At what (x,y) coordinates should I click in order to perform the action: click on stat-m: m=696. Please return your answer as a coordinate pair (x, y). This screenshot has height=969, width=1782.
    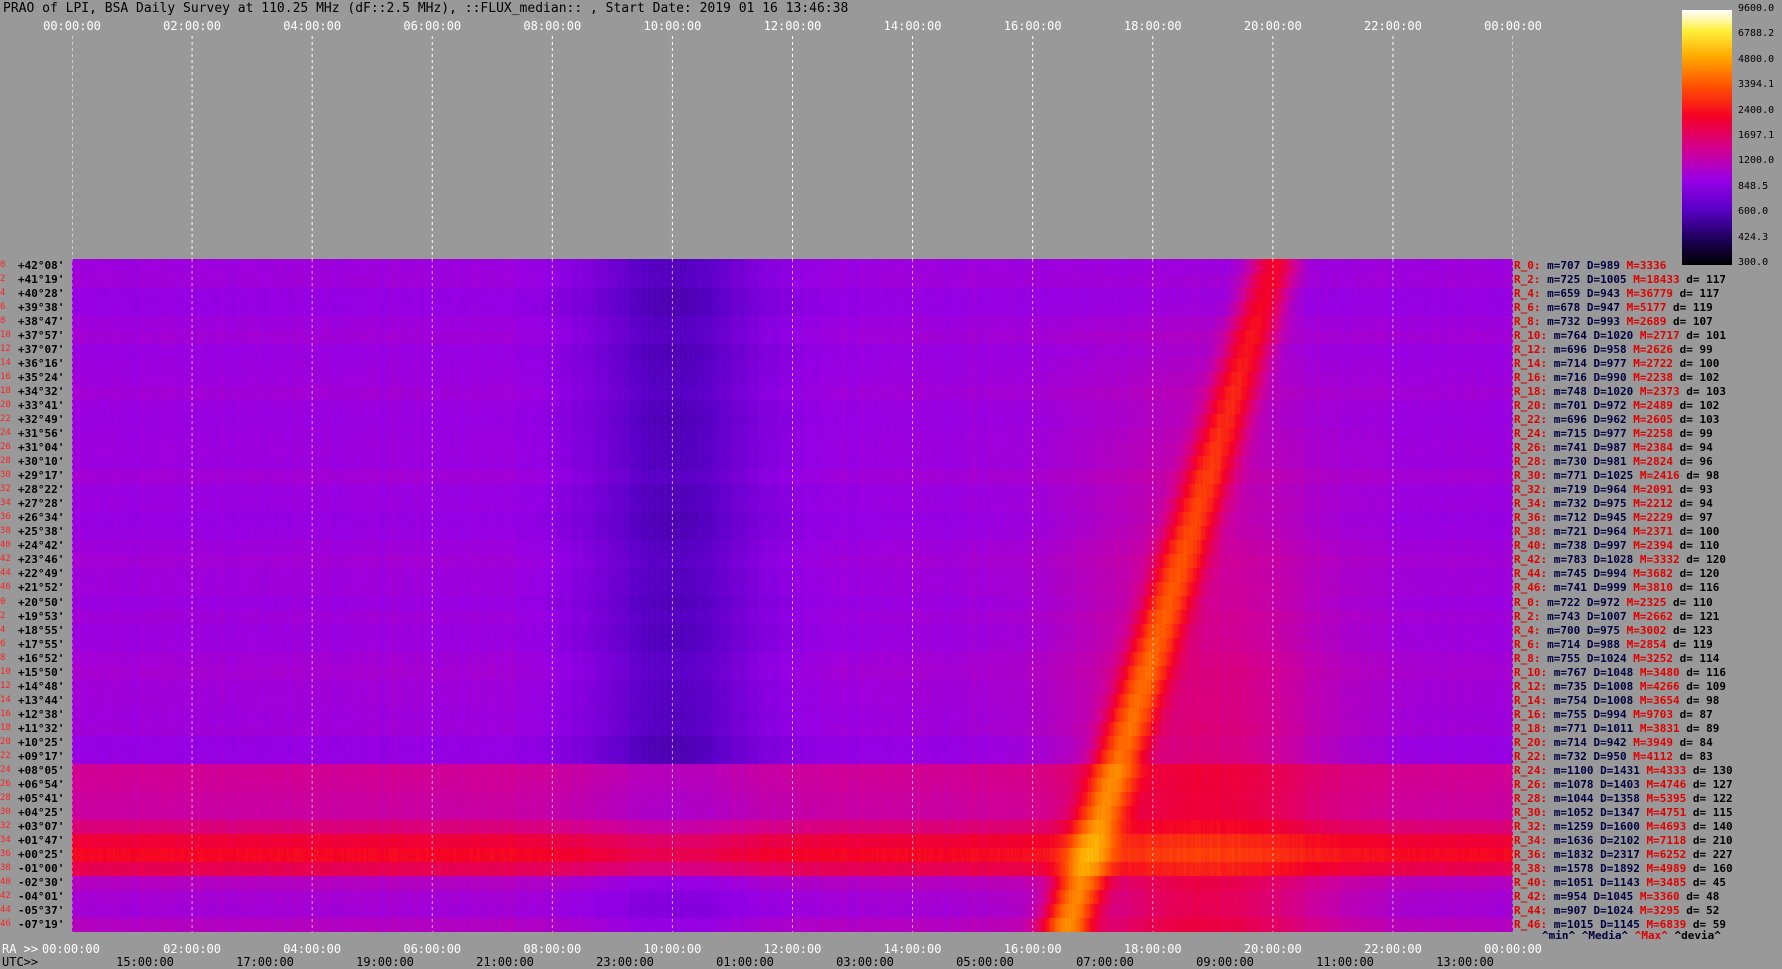
    Looking at the image, I should click on (1573, 420).